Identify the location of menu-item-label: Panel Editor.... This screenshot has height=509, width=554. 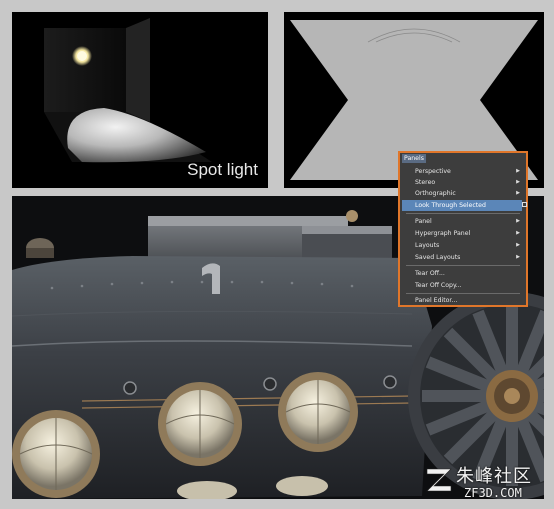
(436, 300).